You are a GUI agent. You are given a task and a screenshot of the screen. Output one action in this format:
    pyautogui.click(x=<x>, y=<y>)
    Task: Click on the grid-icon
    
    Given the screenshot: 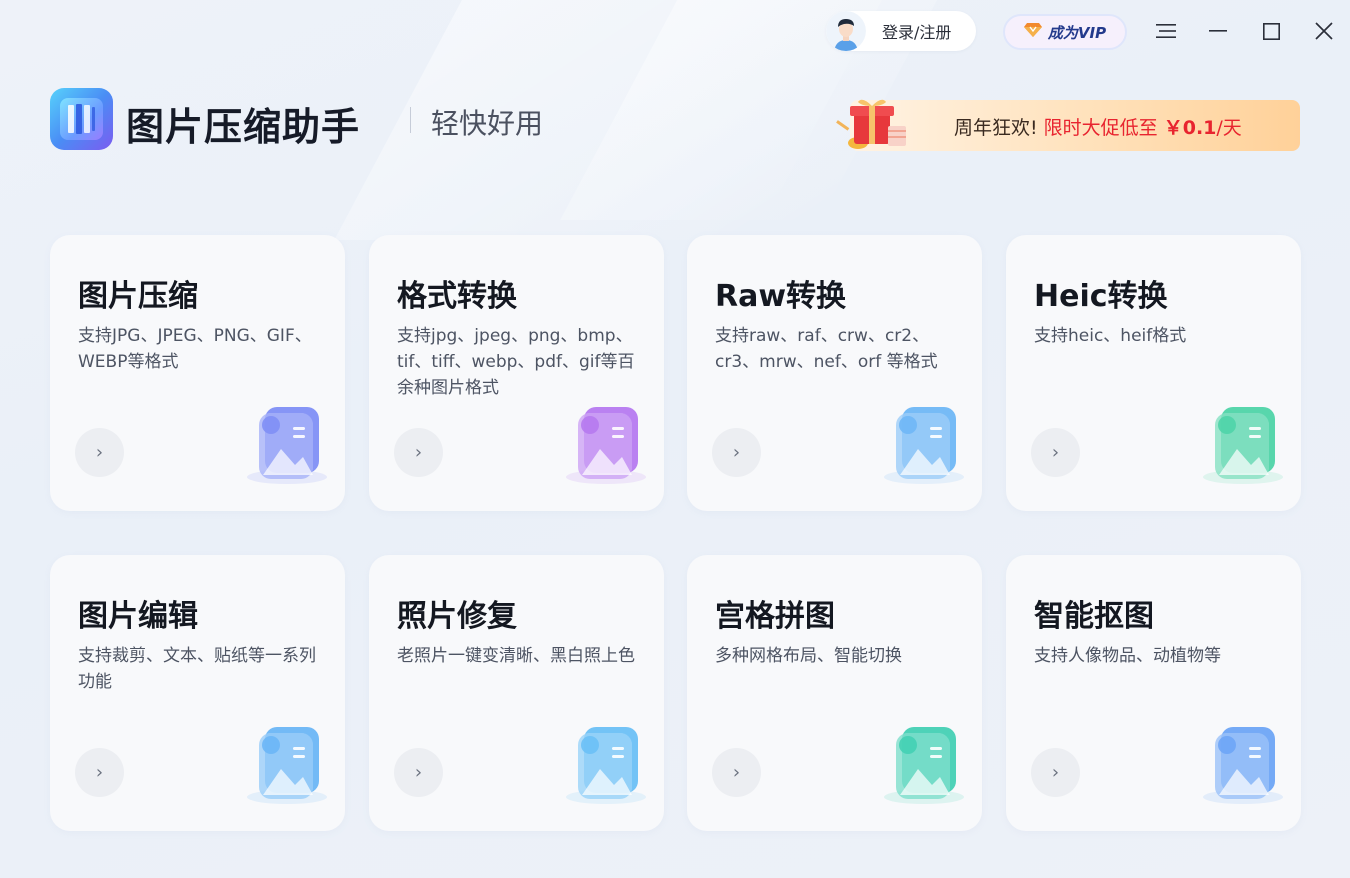 What is the action you would take?
    pyautogui.click(x=922, y=759)
    